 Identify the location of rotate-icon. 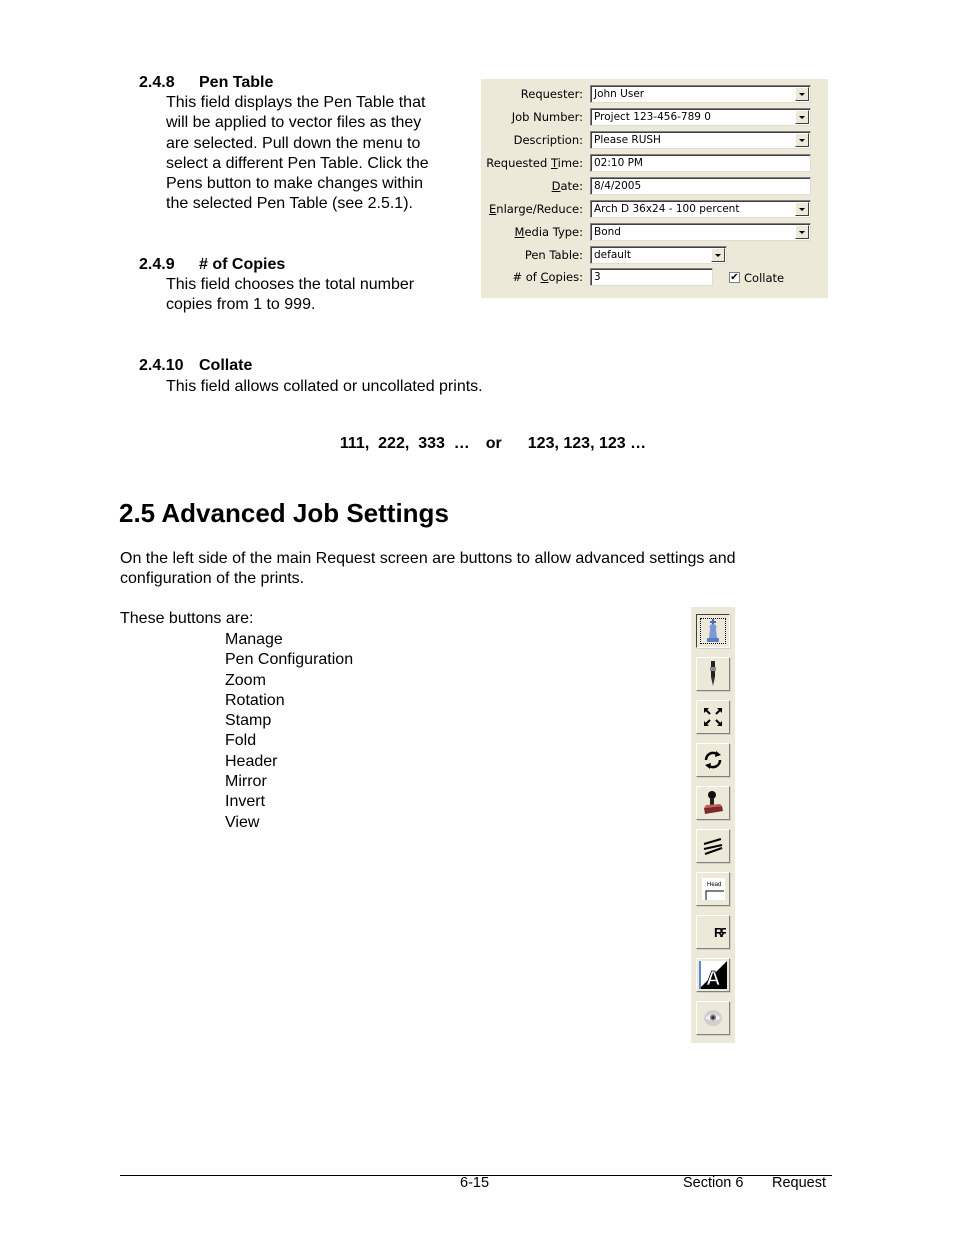
(713, 760).